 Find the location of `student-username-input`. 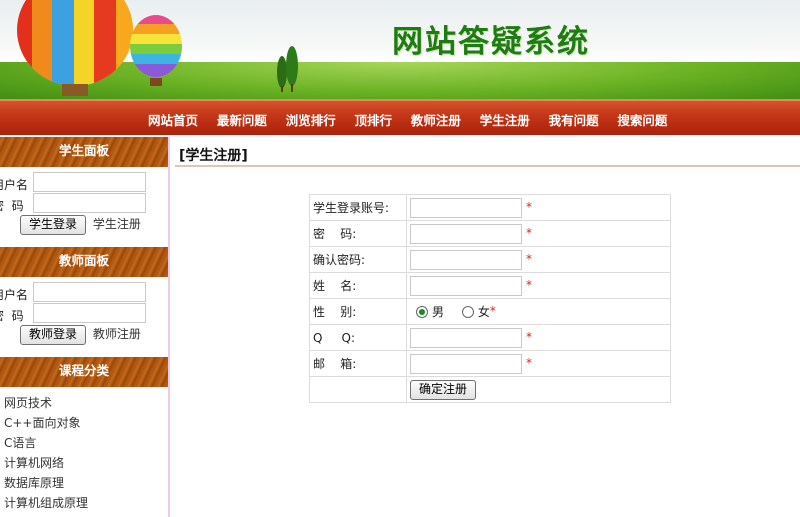

student-username-input is located at coordinates (89, 182).